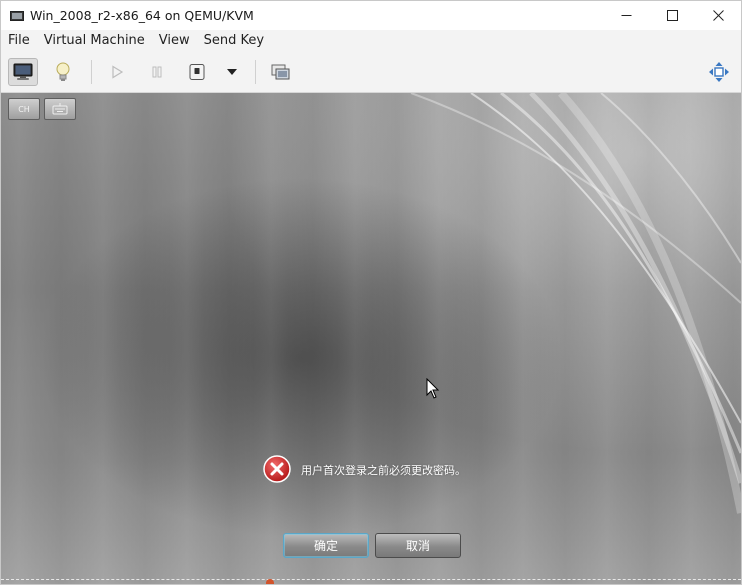  I want to click on mouse-cursor-icon, so click(433, 388).